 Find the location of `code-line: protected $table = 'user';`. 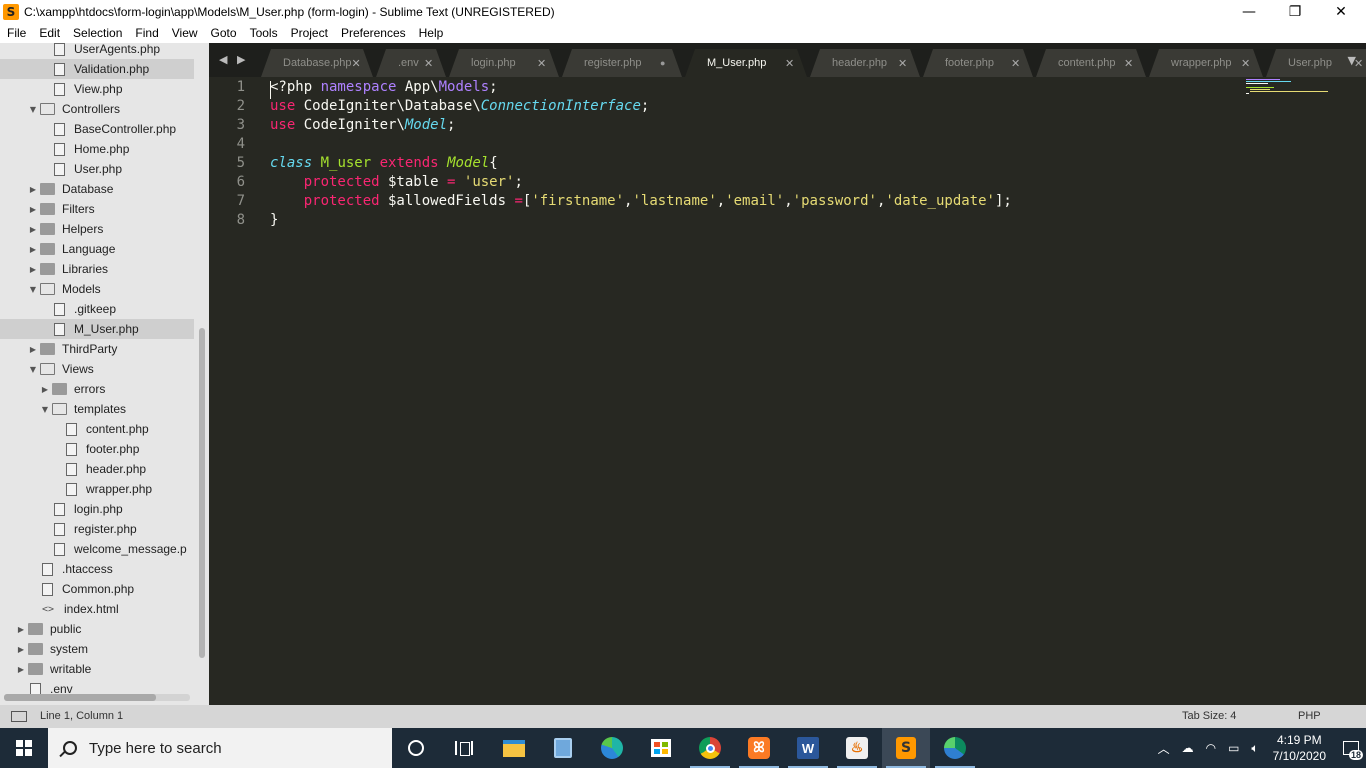

code-line: protected $table = 'user'; is located at coordinates (396, 182).